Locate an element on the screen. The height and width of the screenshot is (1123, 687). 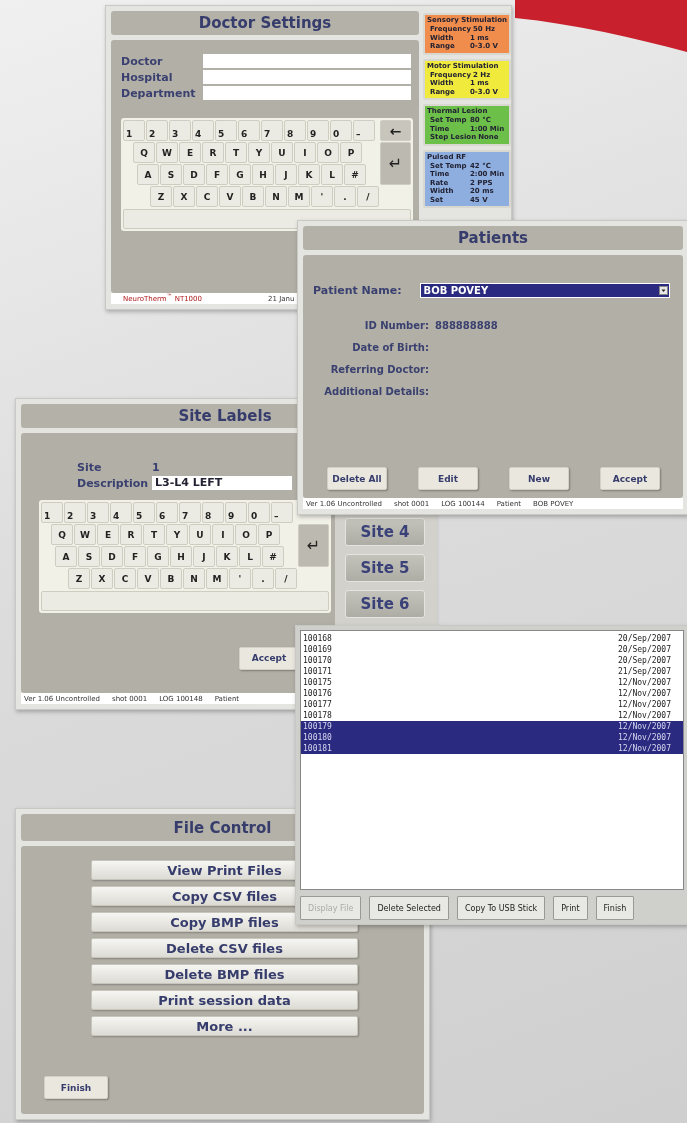
file-row: 100177 12/Nov/2007 is located at coordinates (492, 704).